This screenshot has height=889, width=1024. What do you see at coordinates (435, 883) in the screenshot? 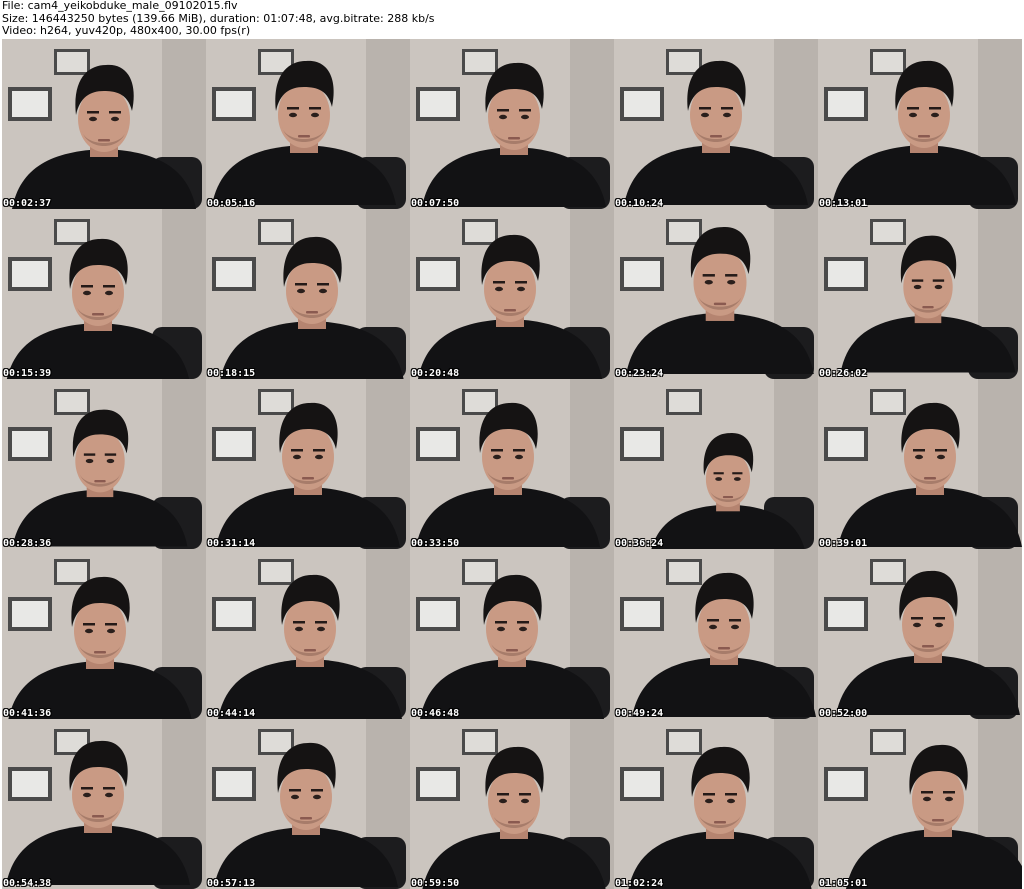
I see `timestamp-label: 00:59:50` at bounding box center [435, 883].